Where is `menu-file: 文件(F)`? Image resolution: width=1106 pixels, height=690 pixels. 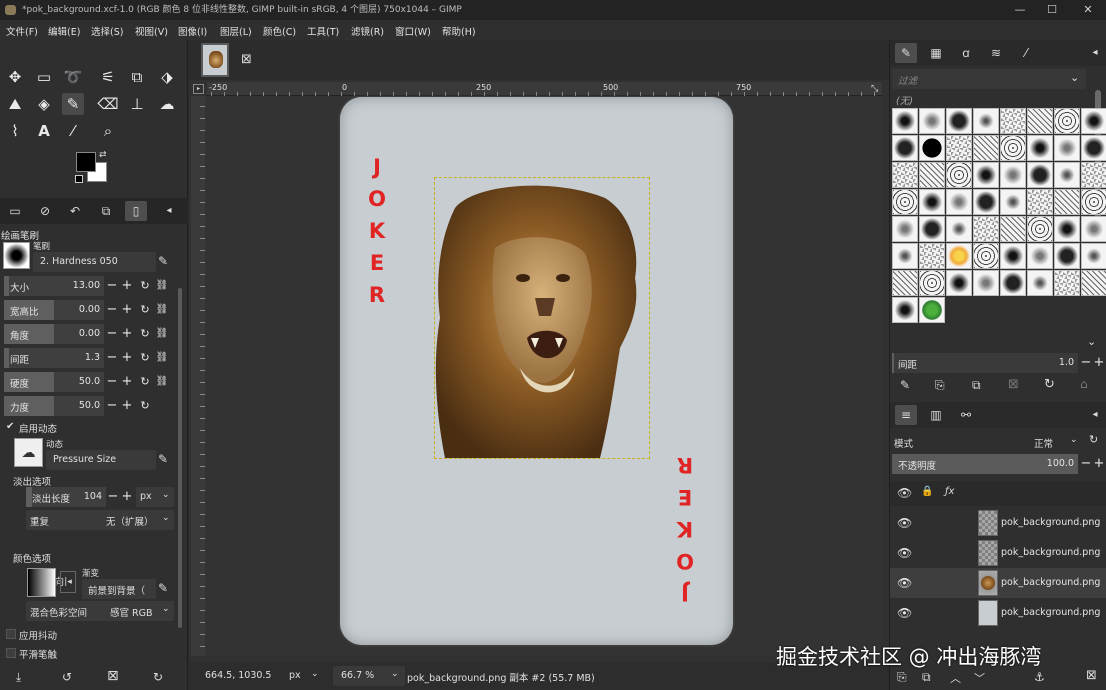
menu-file: 文件(F) is located at coordinates (22, 31).